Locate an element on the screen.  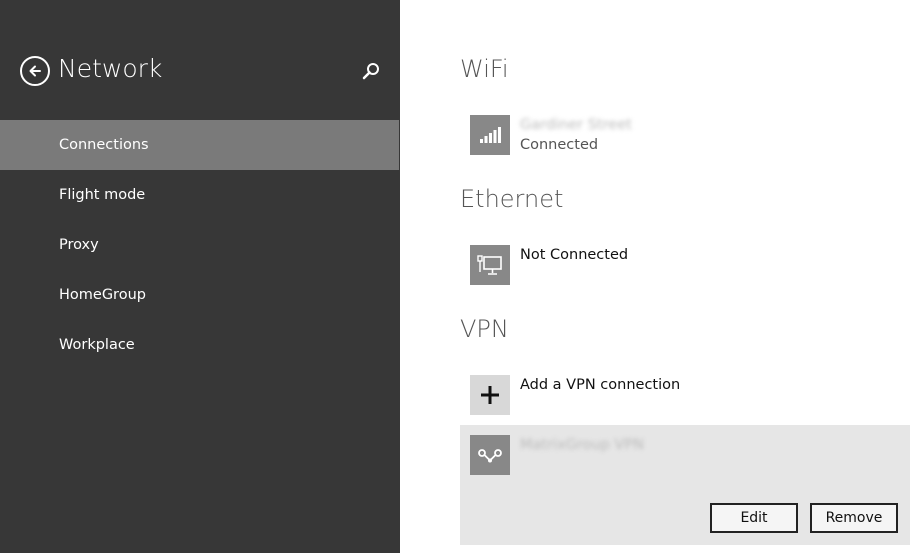
nav-item-proxy: Proxy is located at coordinates (199, 245).